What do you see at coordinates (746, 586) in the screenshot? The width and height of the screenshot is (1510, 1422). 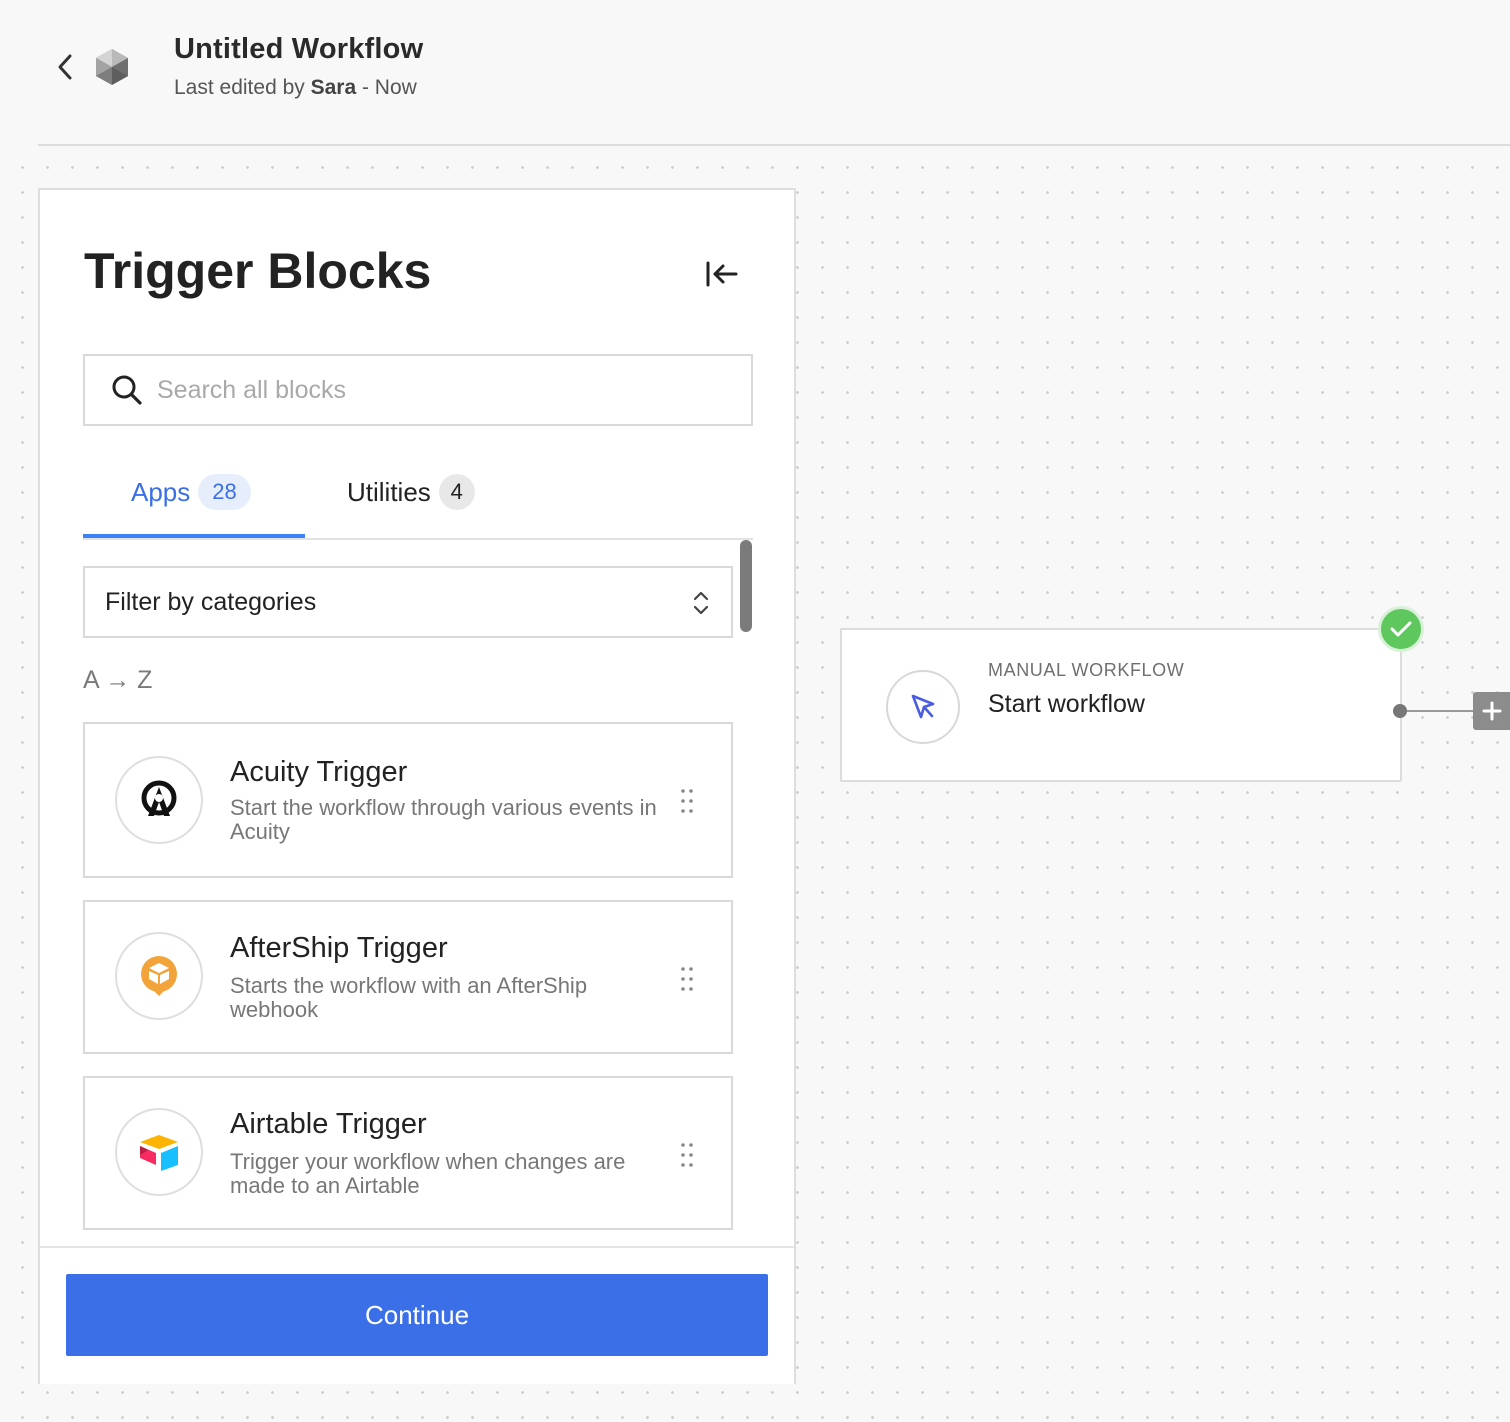 I see `list-scrollbar` at bounding box center [746, 586].